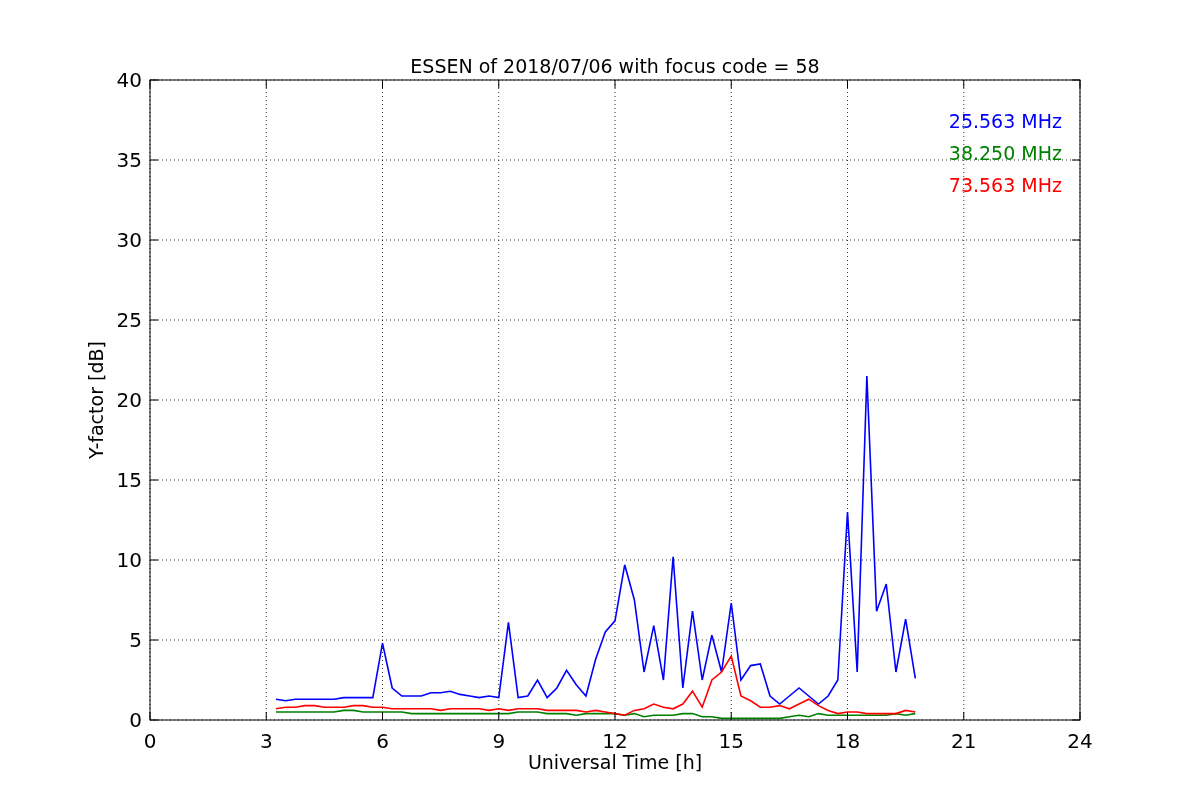  I want to click on tick-label: 3, so click(266, 741).